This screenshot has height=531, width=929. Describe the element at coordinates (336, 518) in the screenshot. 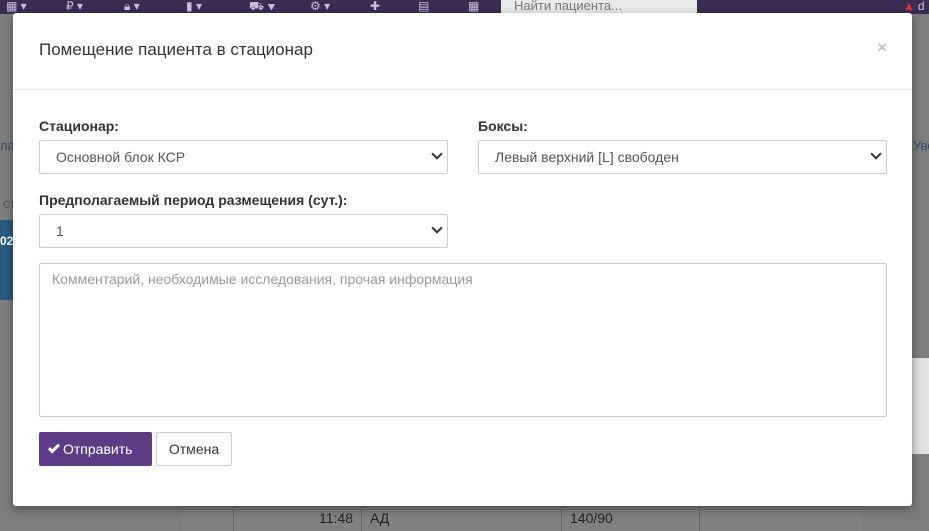

I see `row-time: 11:48` at that location.